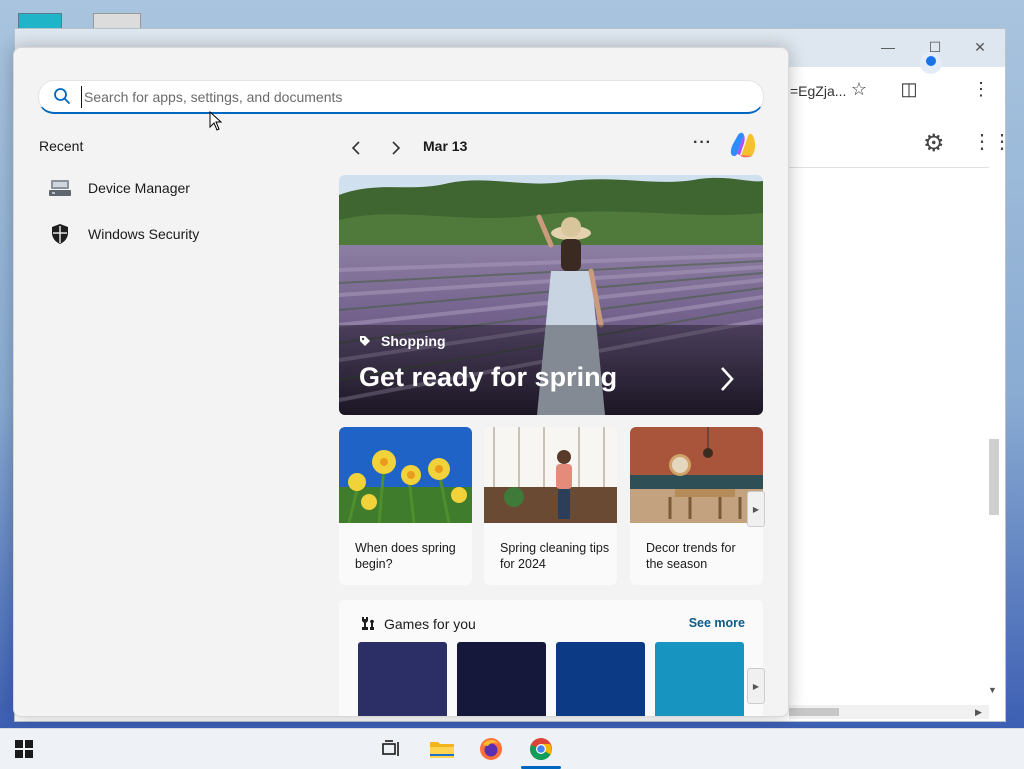  I want to click on firefox-icon, so click(491, 749).